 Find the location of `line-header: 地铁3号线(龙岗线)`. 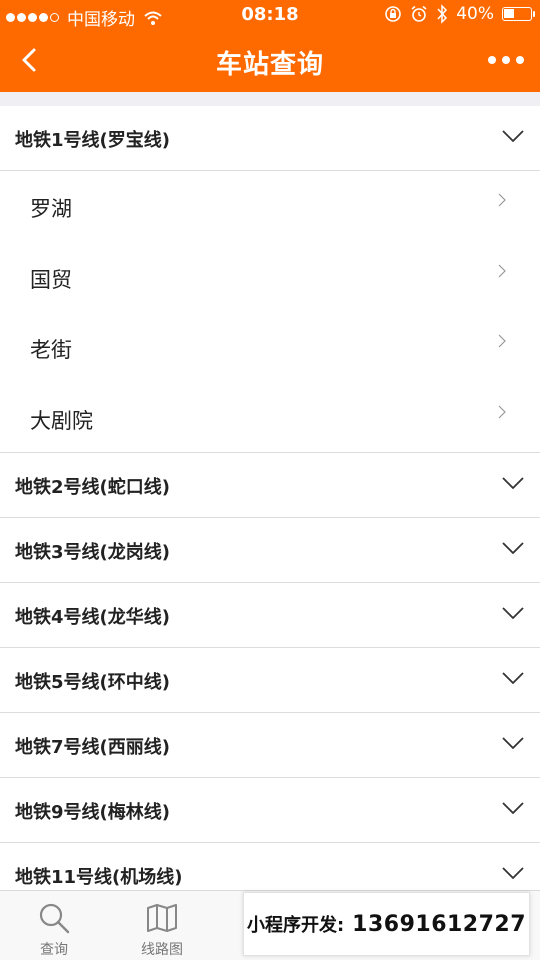

line-header: 地铁3号线(龙岗线) is located at coordinates (270, 550).